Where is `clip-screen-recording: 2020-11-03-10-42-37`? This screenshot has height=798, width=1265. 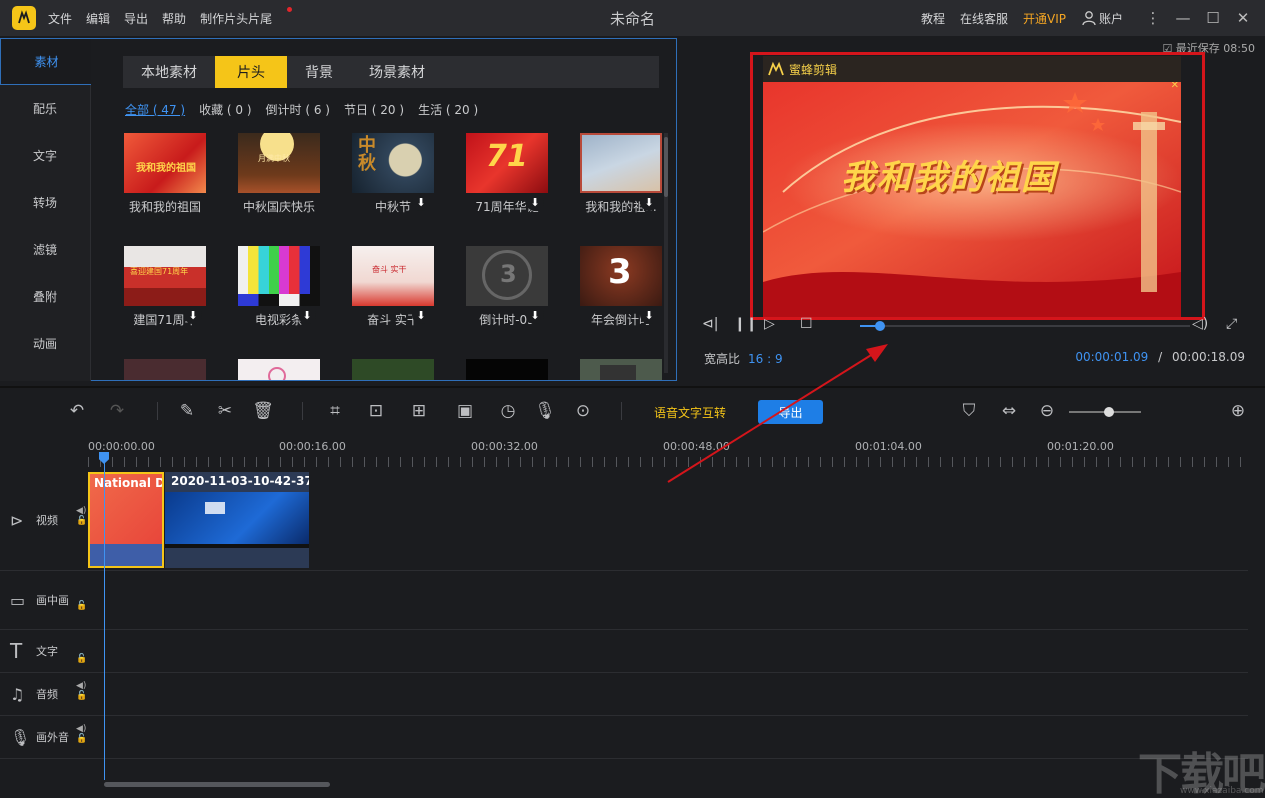
clip-screen-recording: 2020-11-03-10-42-37 is located at coordinates (237, 520).